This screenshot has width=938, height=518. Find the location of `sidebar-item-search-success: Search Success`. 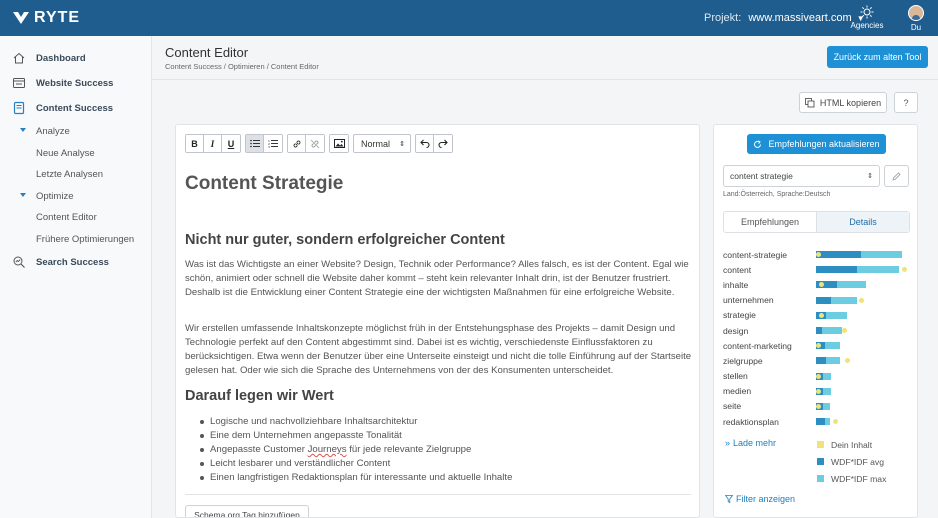

sidebar-item-search-success: Search Success is located at coordinates (76, 262).